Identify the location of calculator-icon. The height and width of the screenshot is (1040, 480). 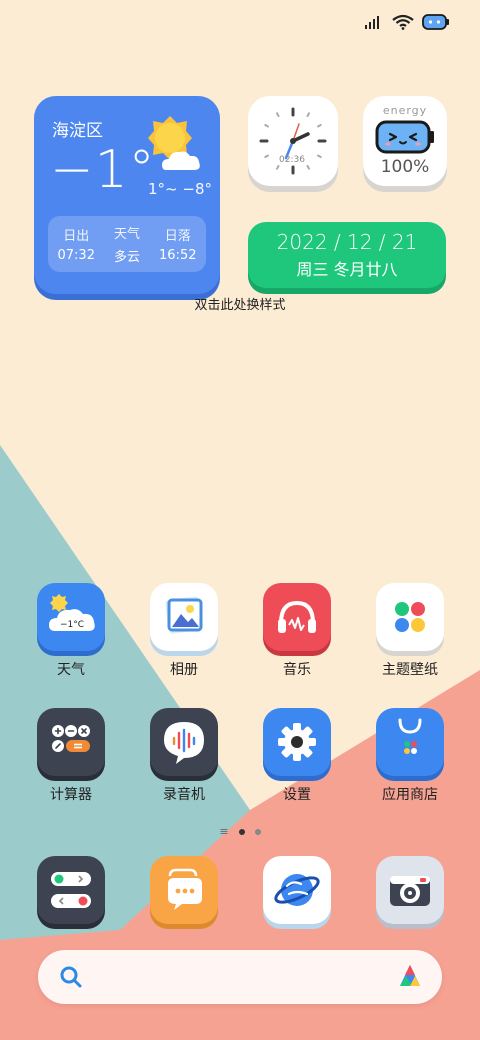
(71, 742).